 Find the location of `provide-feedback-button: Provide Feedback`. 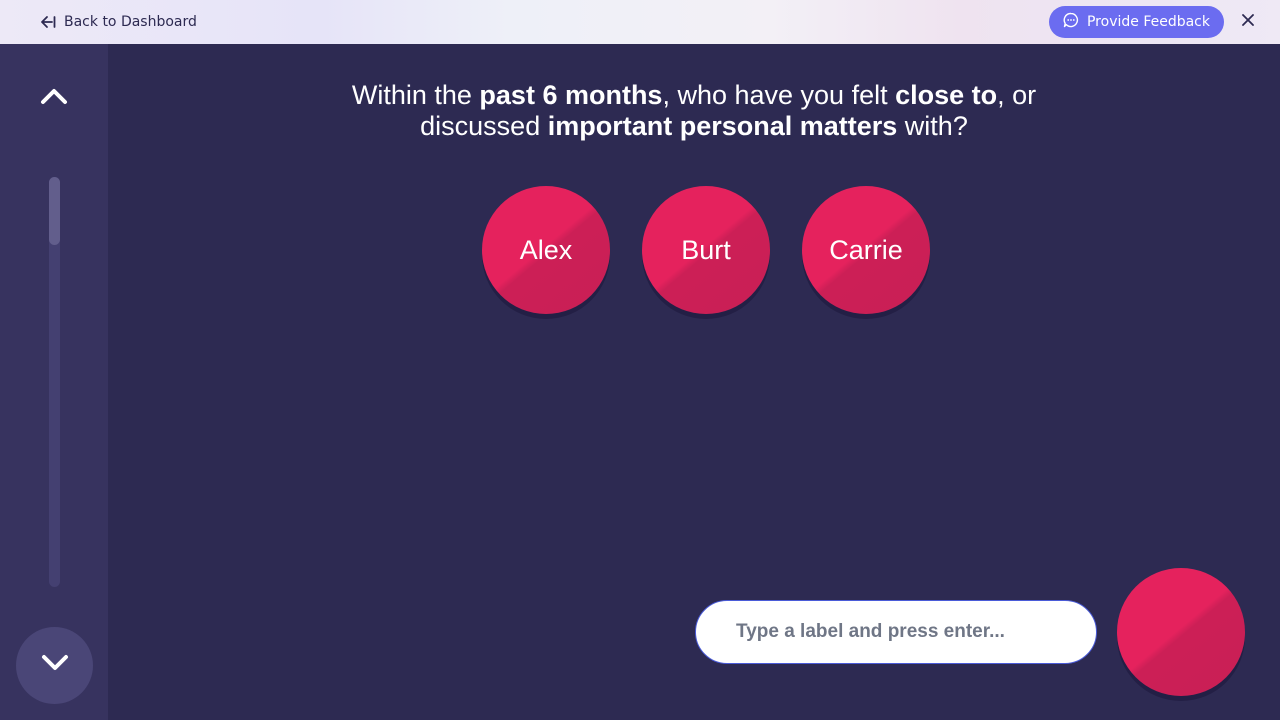

provide-feedback-button: Provide Feedback is located at coordinates (1136, 22).